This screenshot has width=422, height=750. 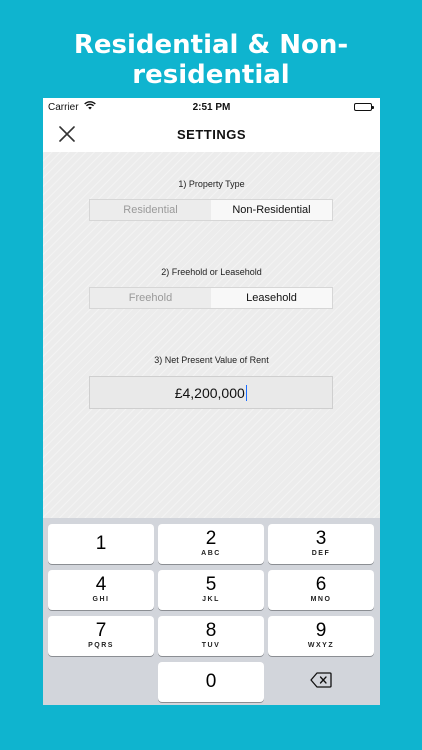 What do you see at coordinates (321, 630) in the screenshot?
I see `key-digit: 9` at bounding box center [321, 630].